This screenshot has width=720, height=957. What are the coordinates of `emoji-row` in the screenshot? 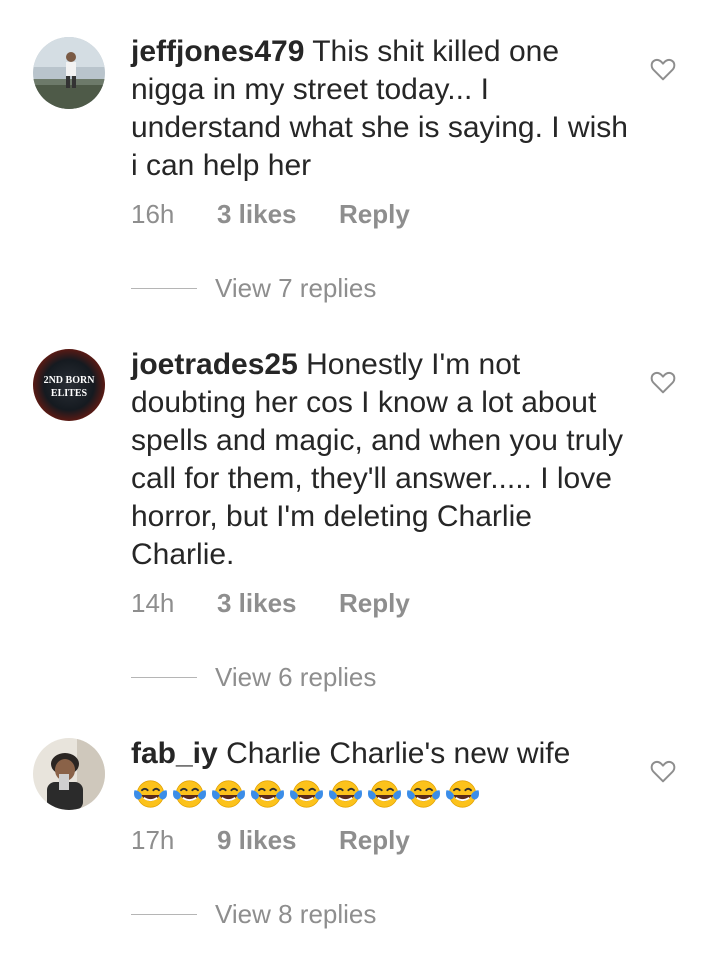 It's located at (381, 794).